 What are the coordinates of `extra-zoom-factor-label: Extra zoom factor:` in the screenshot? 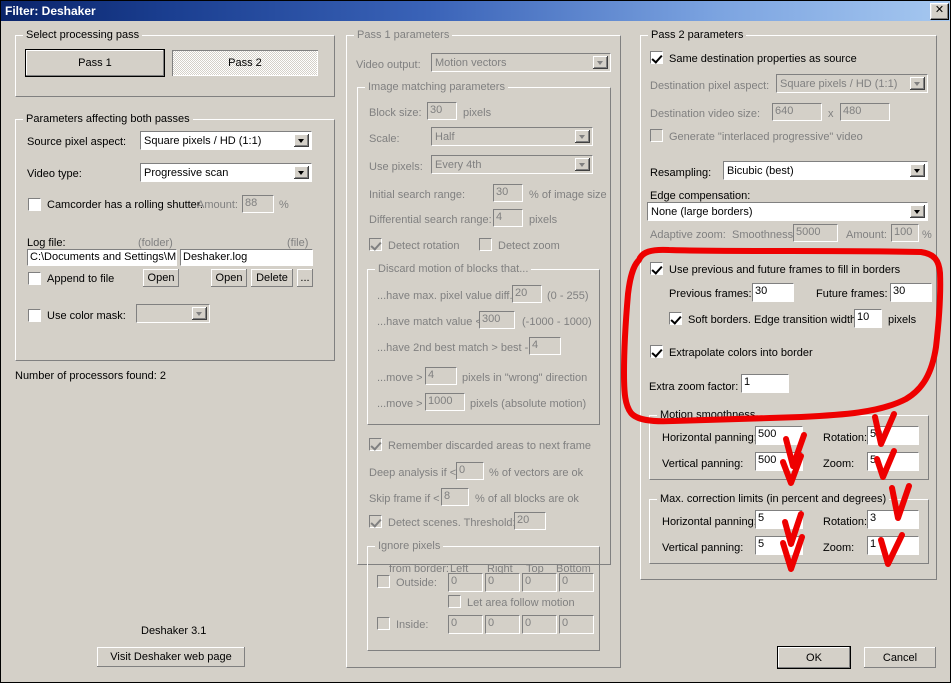 It's located at (694, 387).